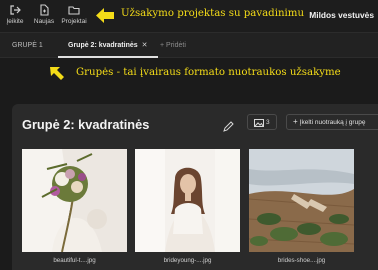 The width and height of the screenshot is (378, 270). I want to click on close-icon: ✕, so click(145, 45).